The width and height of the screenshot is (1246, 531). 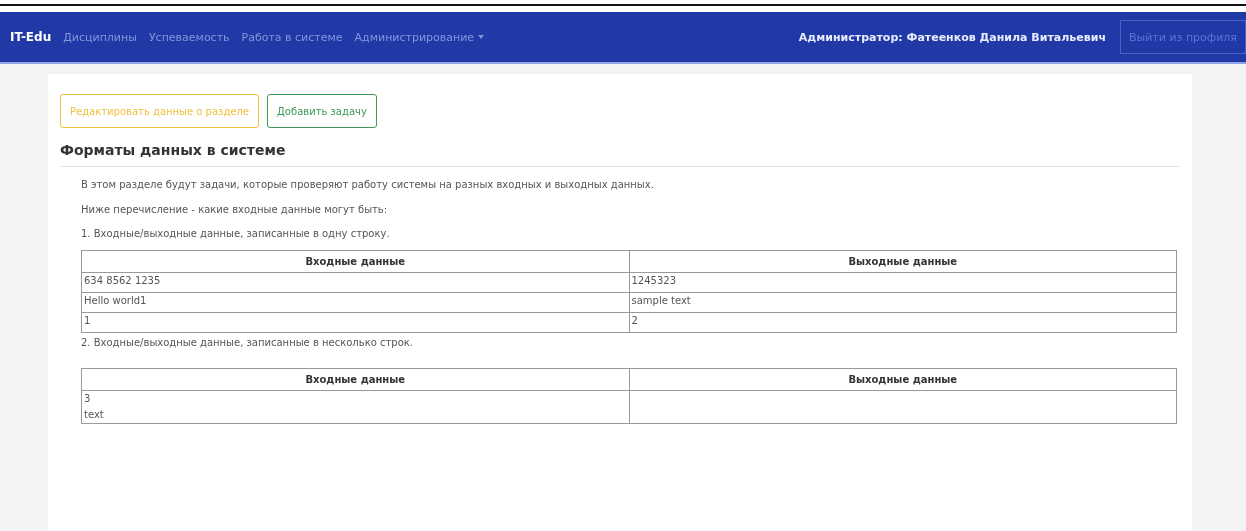 What do you see at coordinates (368, 185) in the screenshot?
I see `paragraph: В этом разделе будут задачи, которые проверяют работу системы на разных входных и выходных данных.` at bounding box center [368, 185].